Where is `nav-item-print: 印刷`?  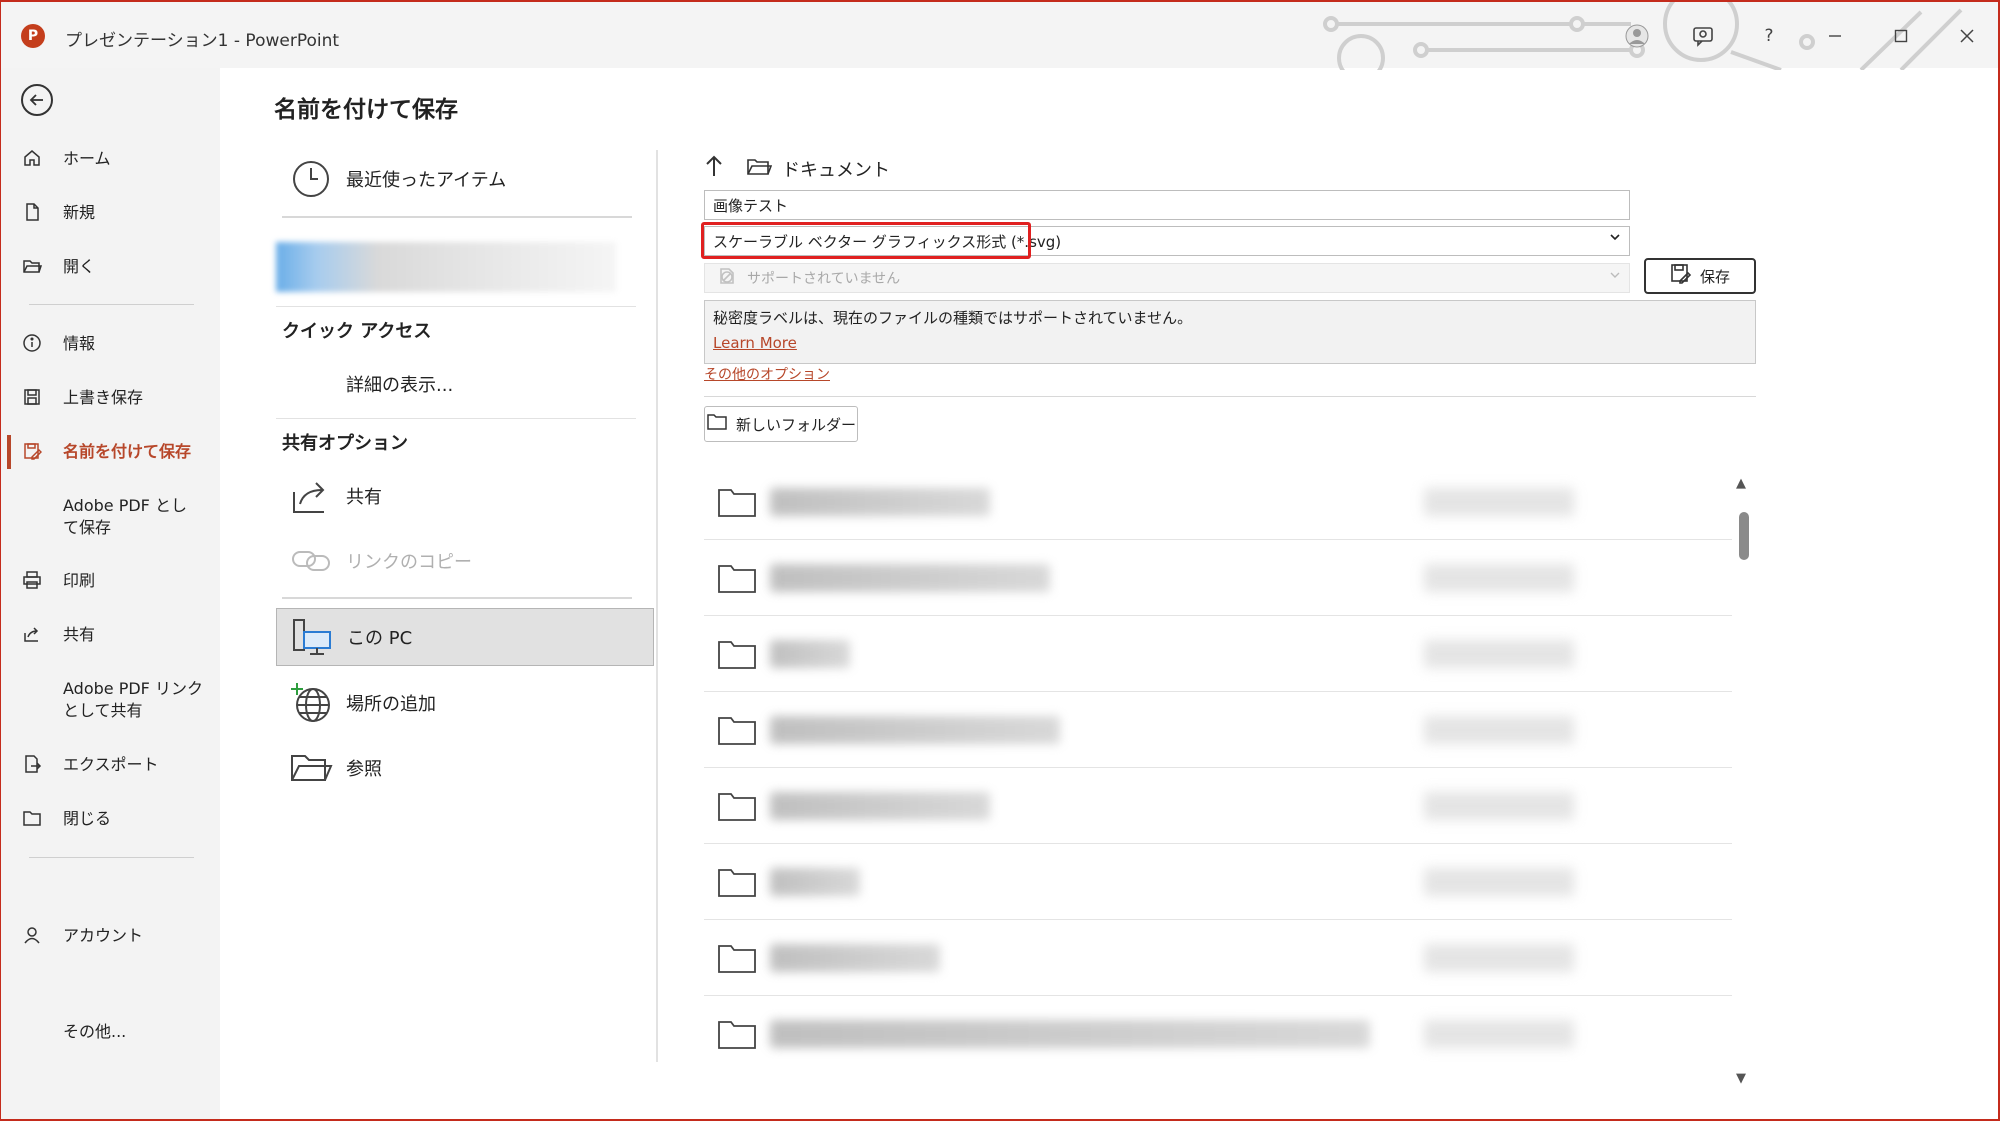 nav-item-print: 印刷 is located at coordinates (111, 582).